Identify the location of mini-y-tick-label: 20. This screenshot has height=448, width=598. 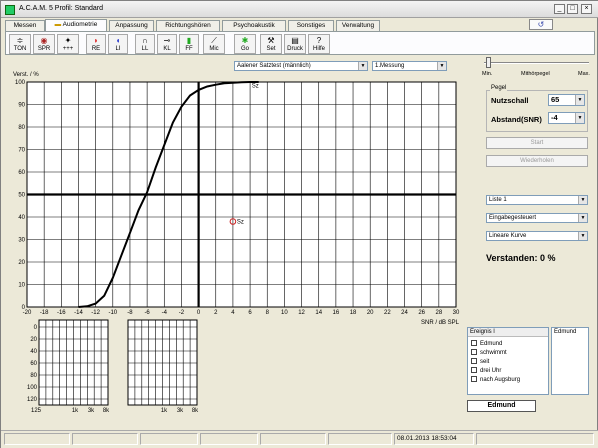
(33, 340).